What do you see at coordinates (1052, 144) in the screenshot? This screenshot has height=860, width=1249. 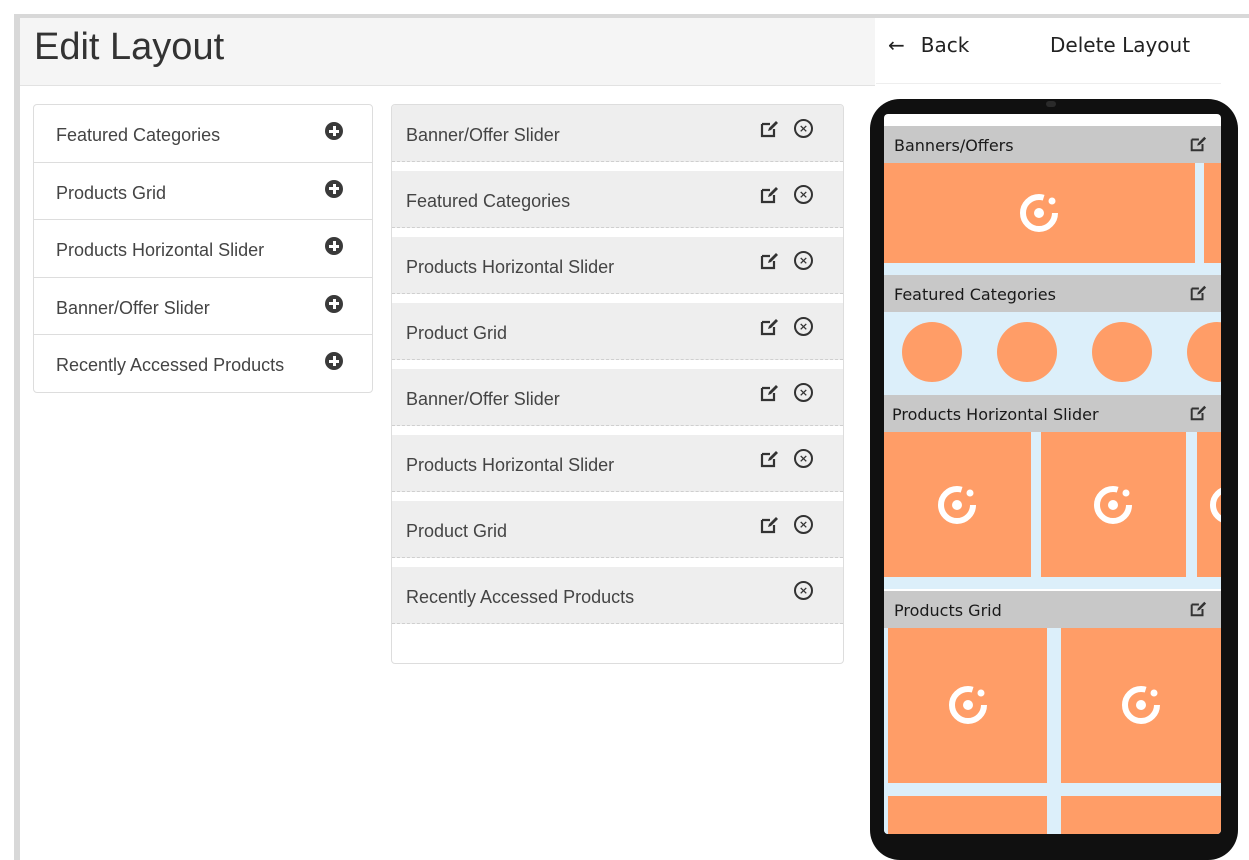 I see `preview-section-header: Banners/Offers` at bounding box center [1052, 144].